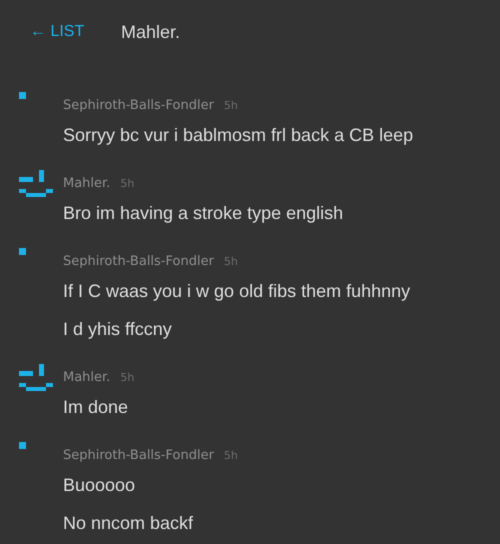 The width and height of the screenshot is (500, 544). Describe the element at coordinates (95, 407) in the screenshot. I see `message-text: Im done` at that location.